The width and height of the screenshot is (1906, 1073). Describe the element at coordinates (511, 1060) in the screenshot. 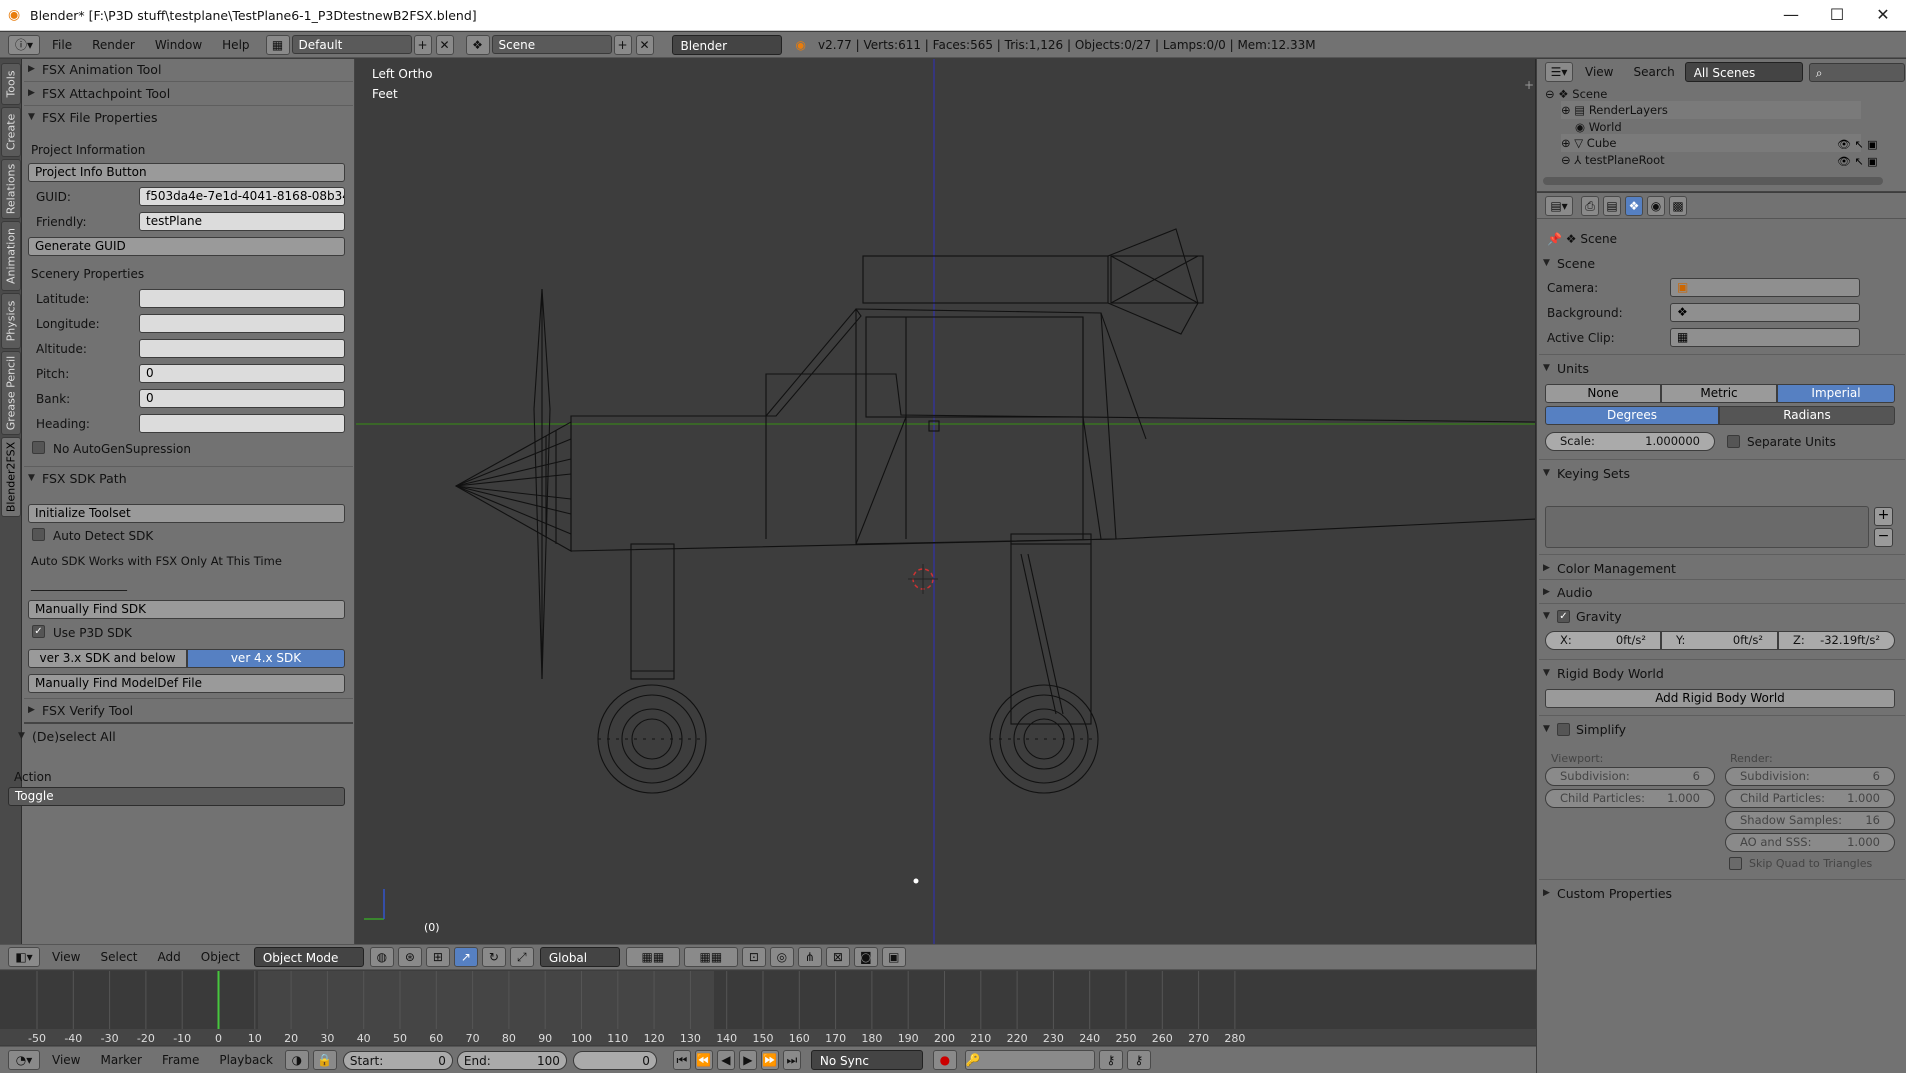

I see `end-frame-field: End: 100` at that location.